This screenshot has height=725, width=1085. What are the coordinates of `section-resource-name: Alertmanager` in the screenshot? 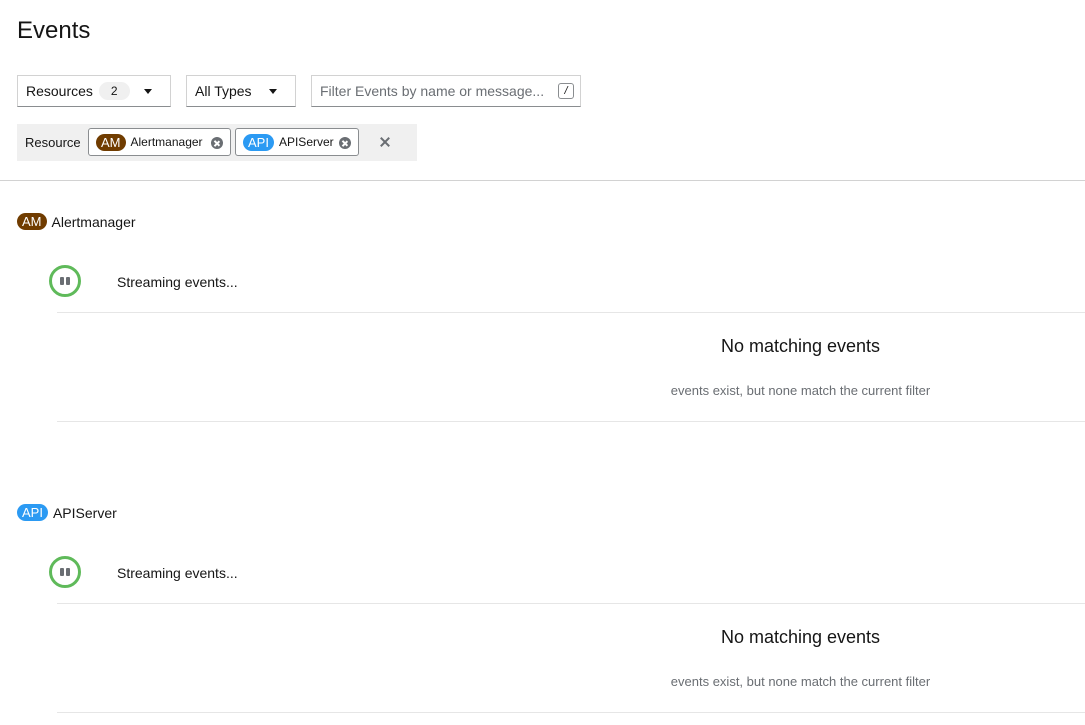 It's located at (94, 222).